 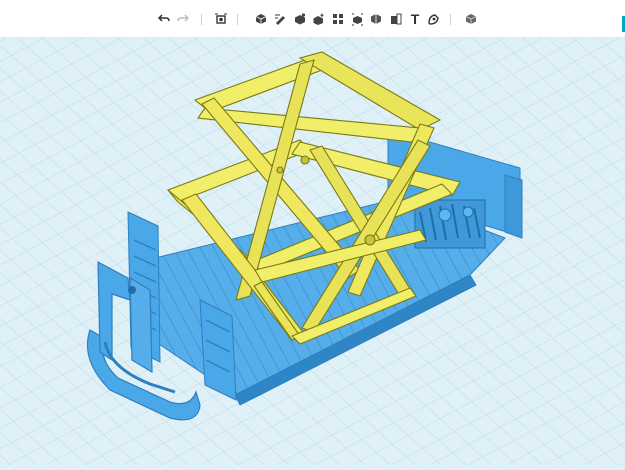 What do you see at coordinates (221, 19) in the screenshot?
I see `snapshot-icon` at bounding box center [221, 19].